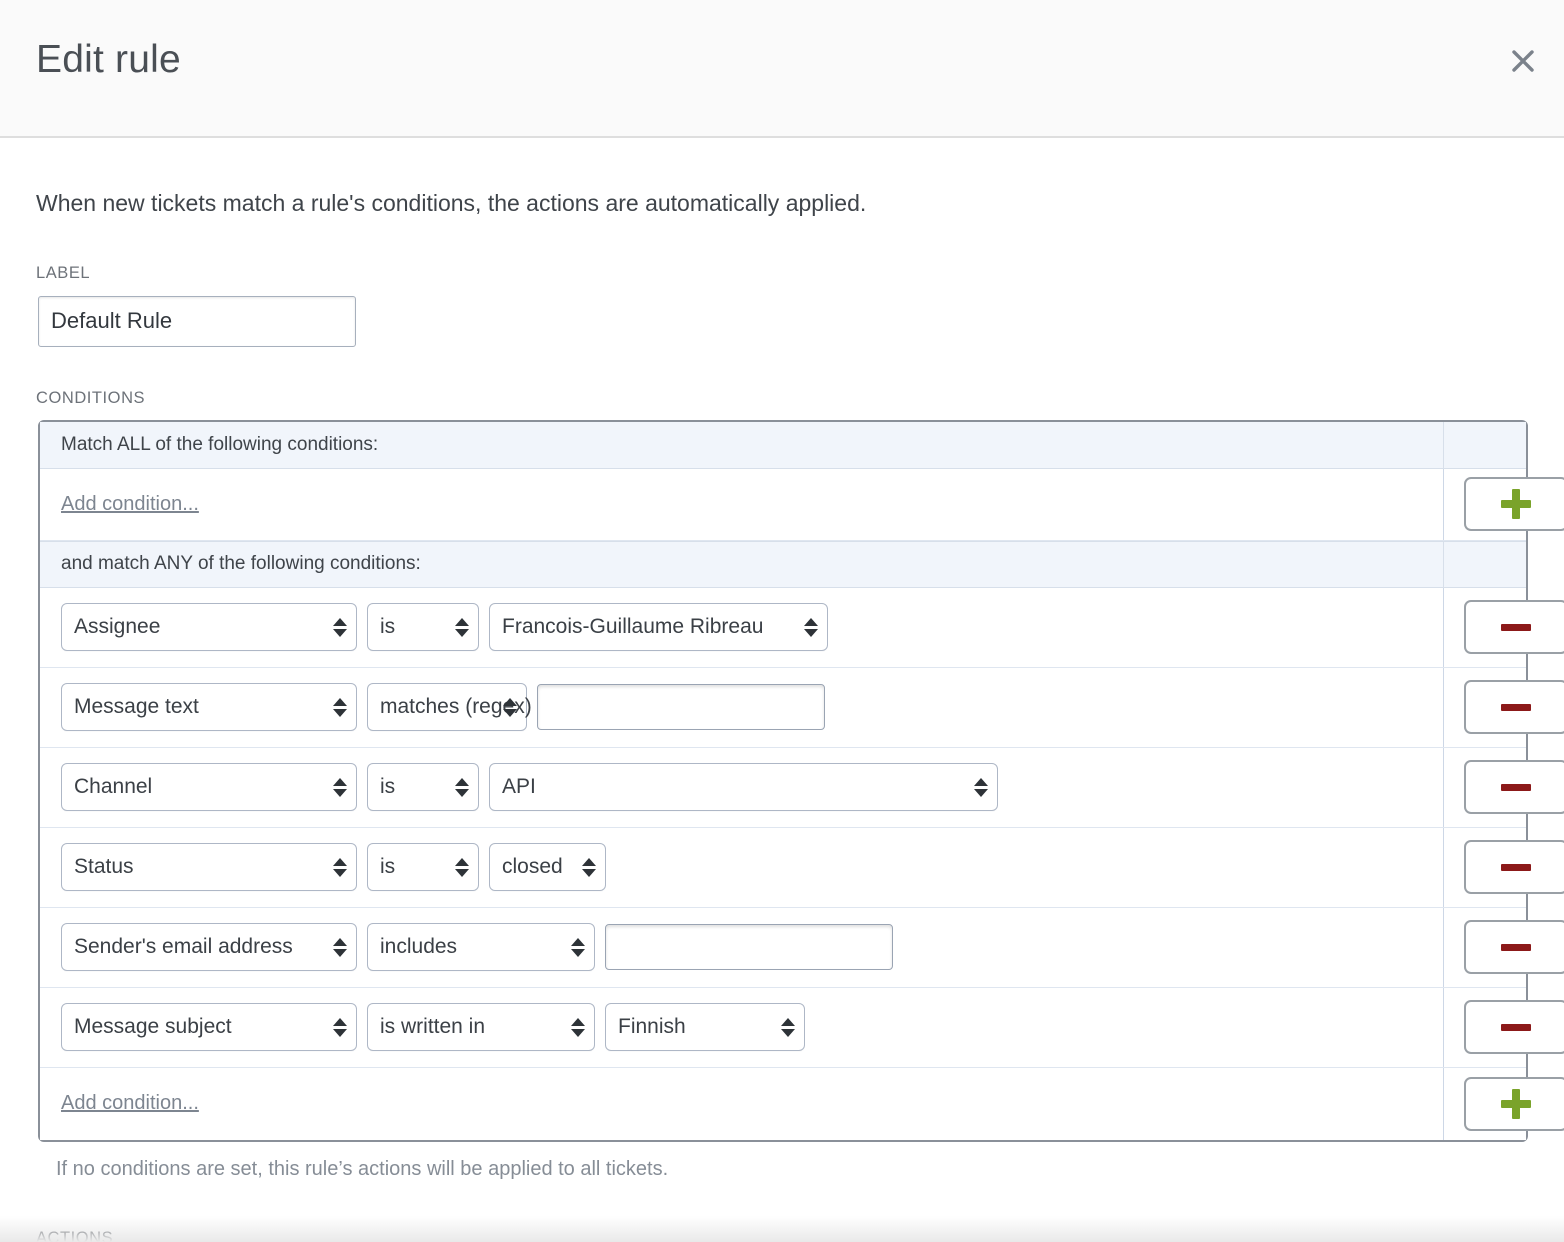 Image resolution: width=1564 pixels, height=1242 pixels. I want to click on condition-value-select: Finnish, so click(705, 1027).